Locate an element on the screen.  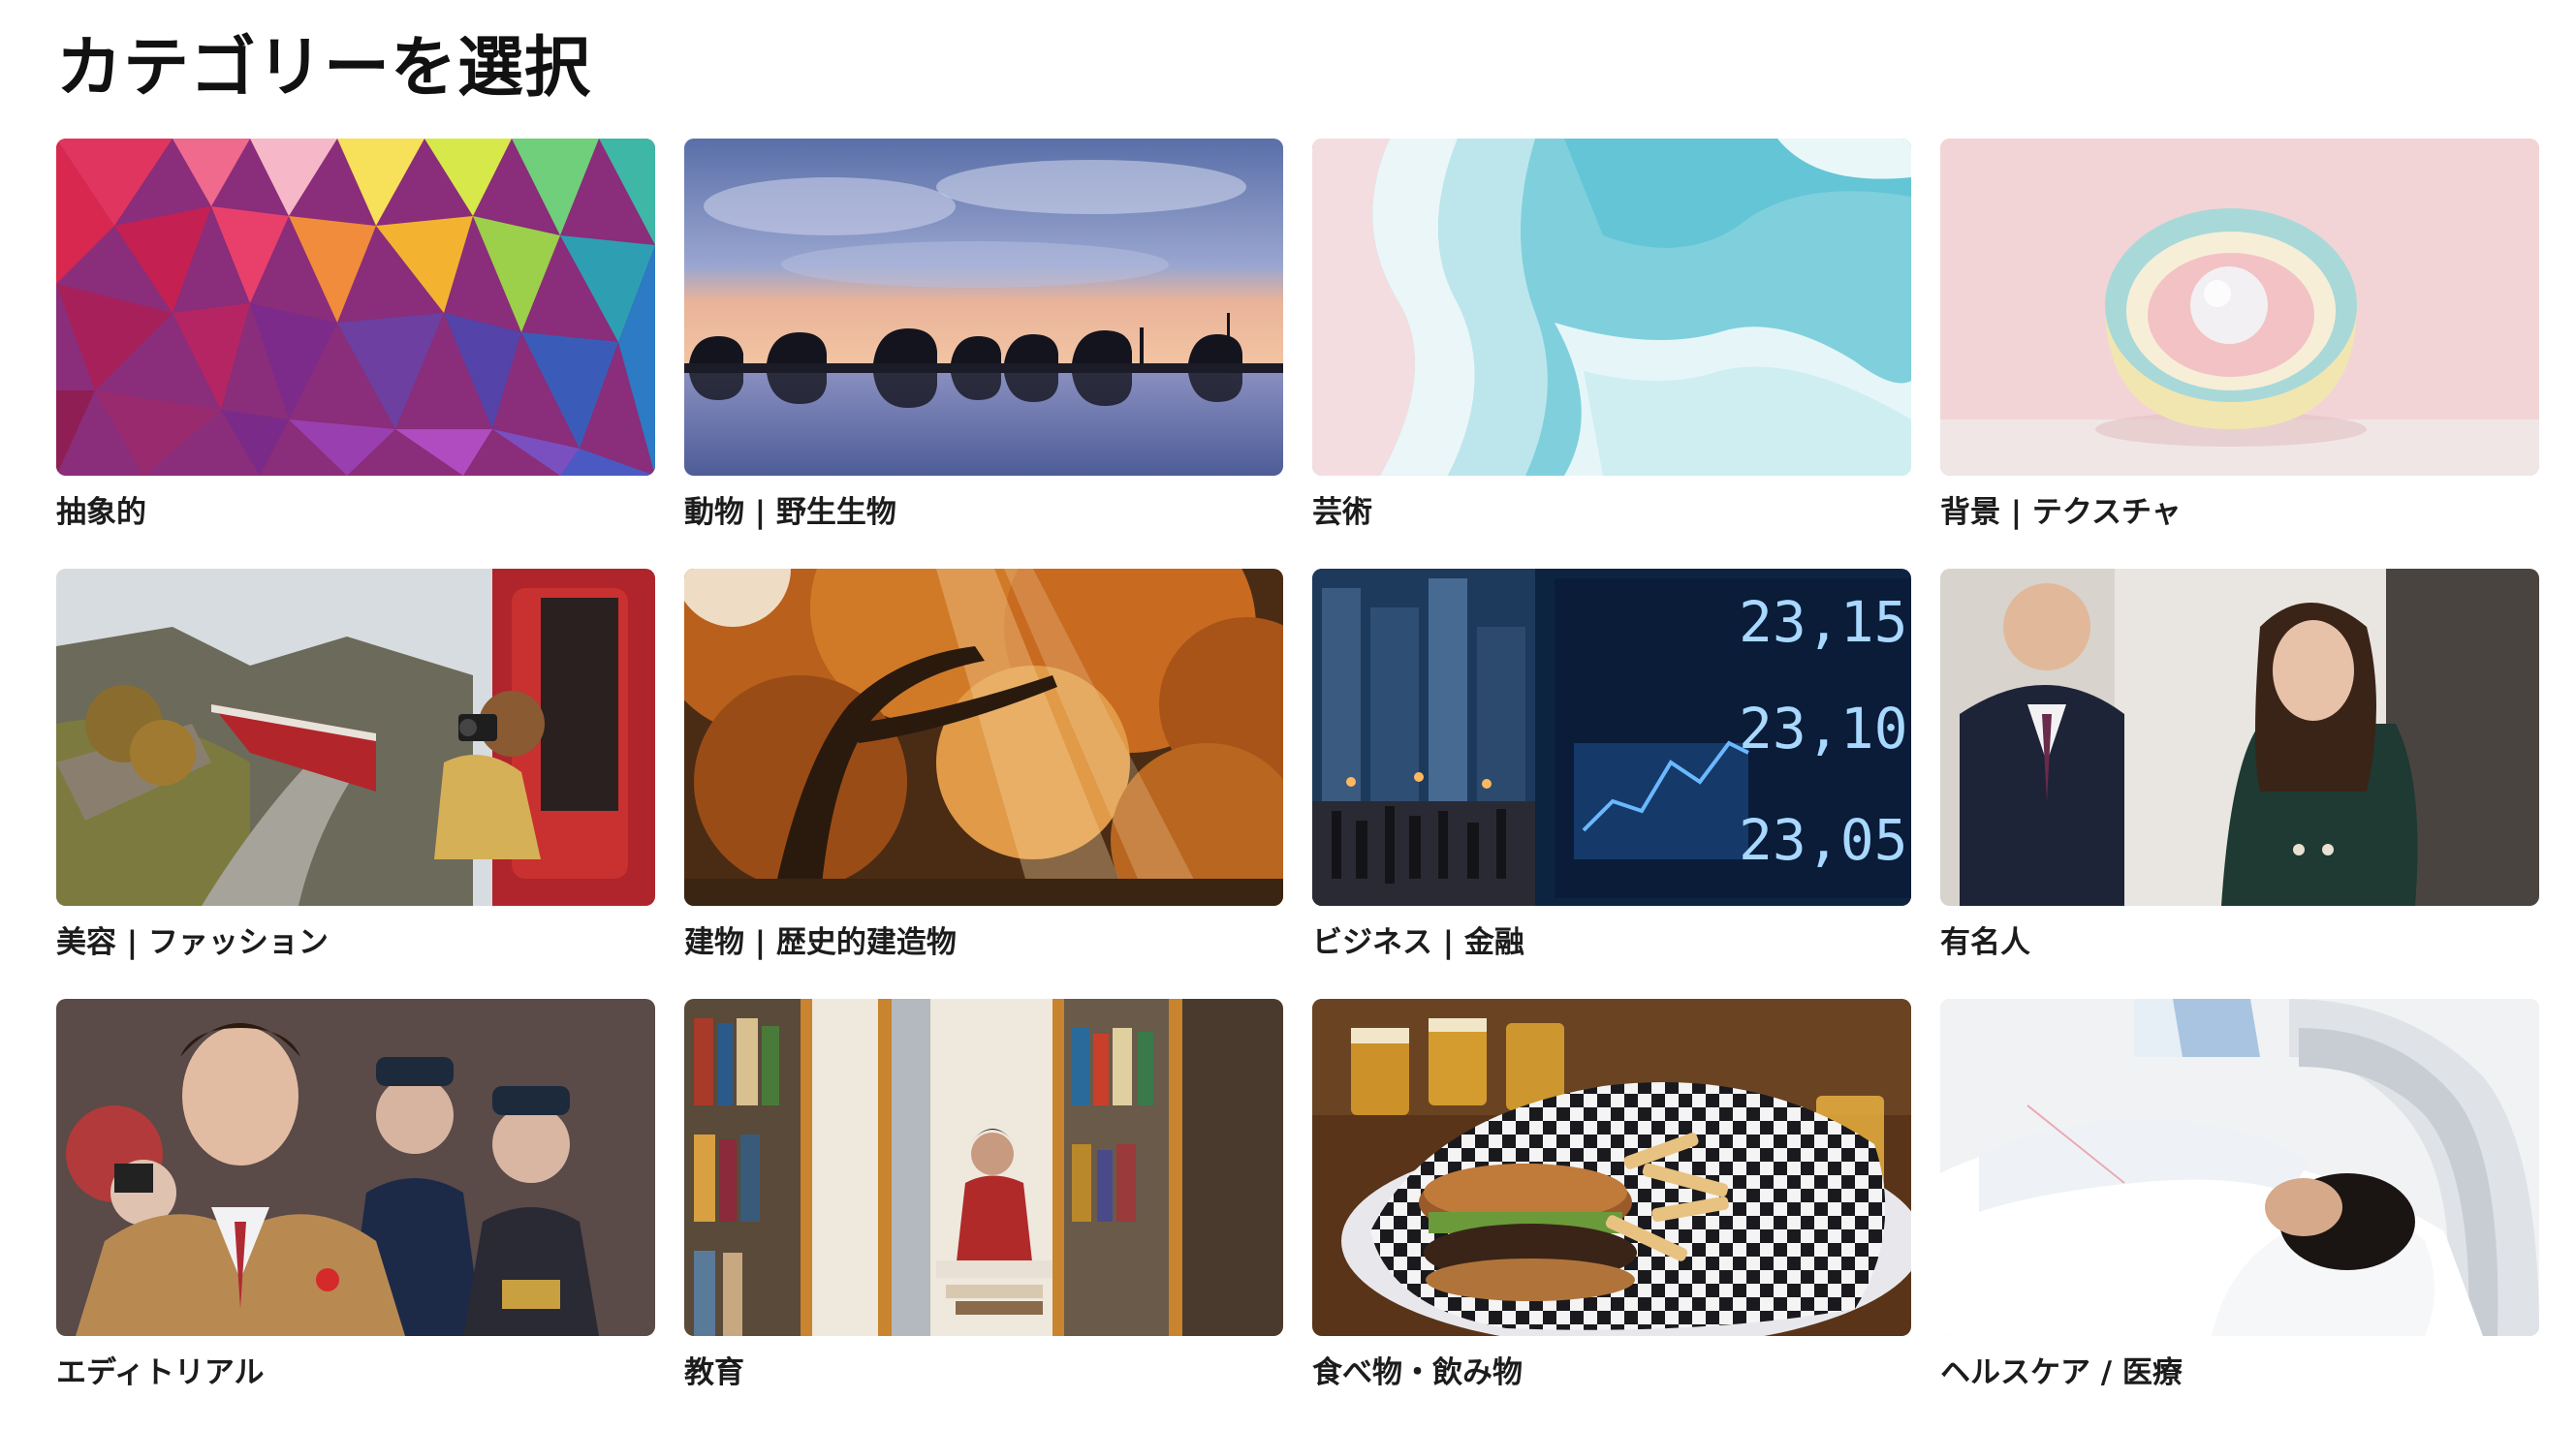
pastel-sphere-image is located at coordinates (2239, 308).